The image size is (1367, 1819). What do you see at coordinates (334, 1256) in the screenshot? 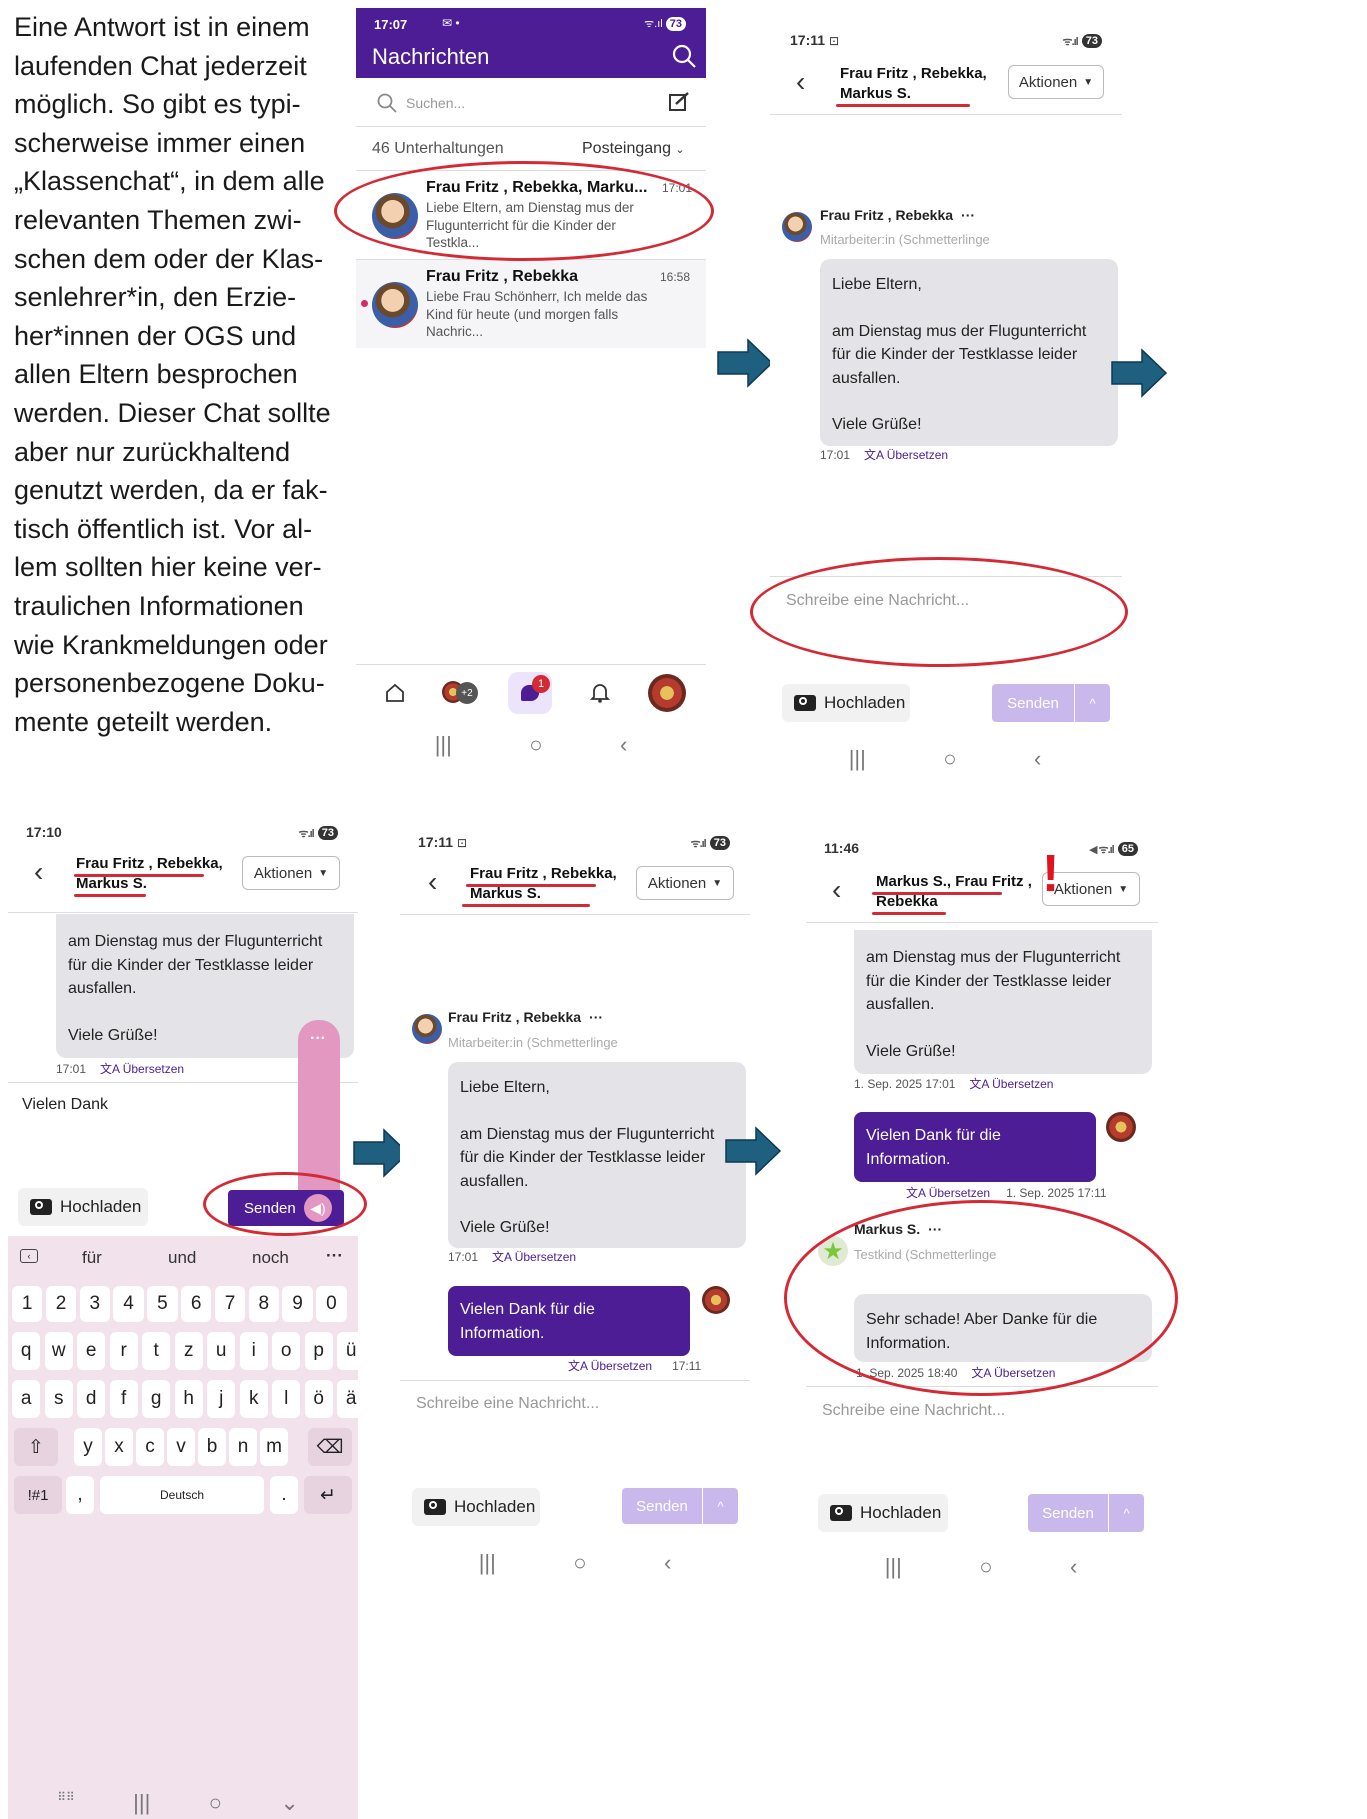
I see `more-icon: ···` at bounding box center [334, 1256].